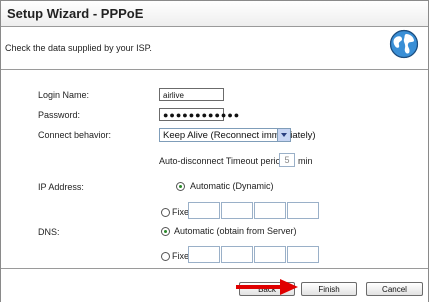 The image size is (429, 302). What do you see at coordinates (64, 95) in the screenshot?
I see `login-name-label: Login Name:` at bounding box center [64, 95].